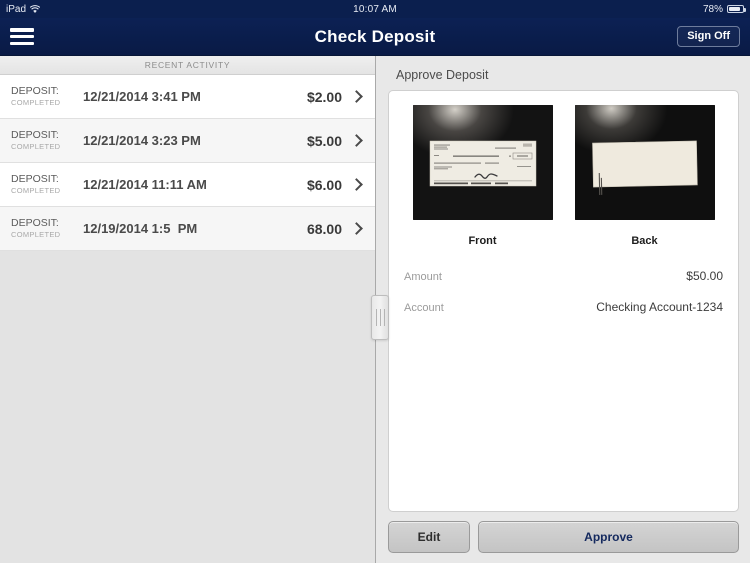  I want to click on page-title: Check Deposit, so click(375, 36).